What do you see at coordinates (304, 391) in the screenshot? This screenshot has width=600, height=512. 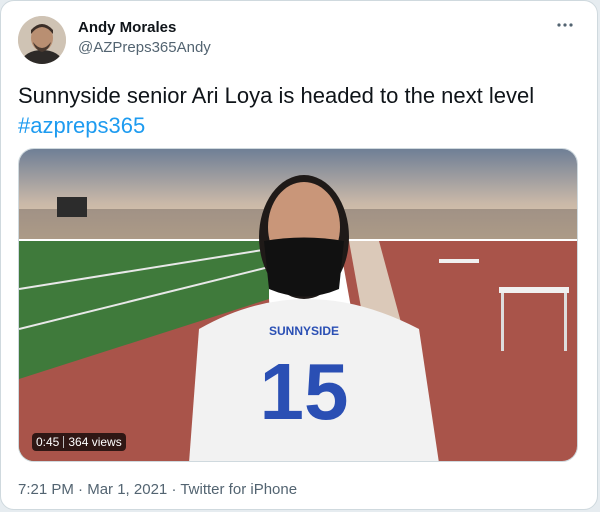 I see `jersey-number: 15` at bounding box center [304, 391].